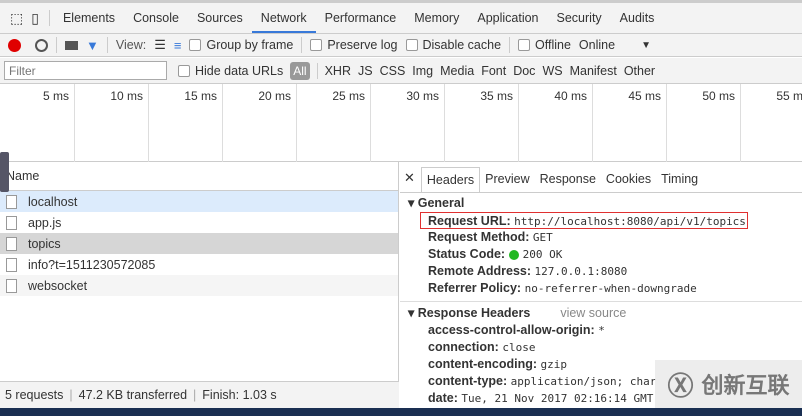 Image resolution: width=802 pixels, height=416 pixels. What do you see at coordinates (557, 398) in the screenshot?
I see `header-value: Tue, 21 Nov 2017 02:16:14 GMT` at bounding box center [557, 398].